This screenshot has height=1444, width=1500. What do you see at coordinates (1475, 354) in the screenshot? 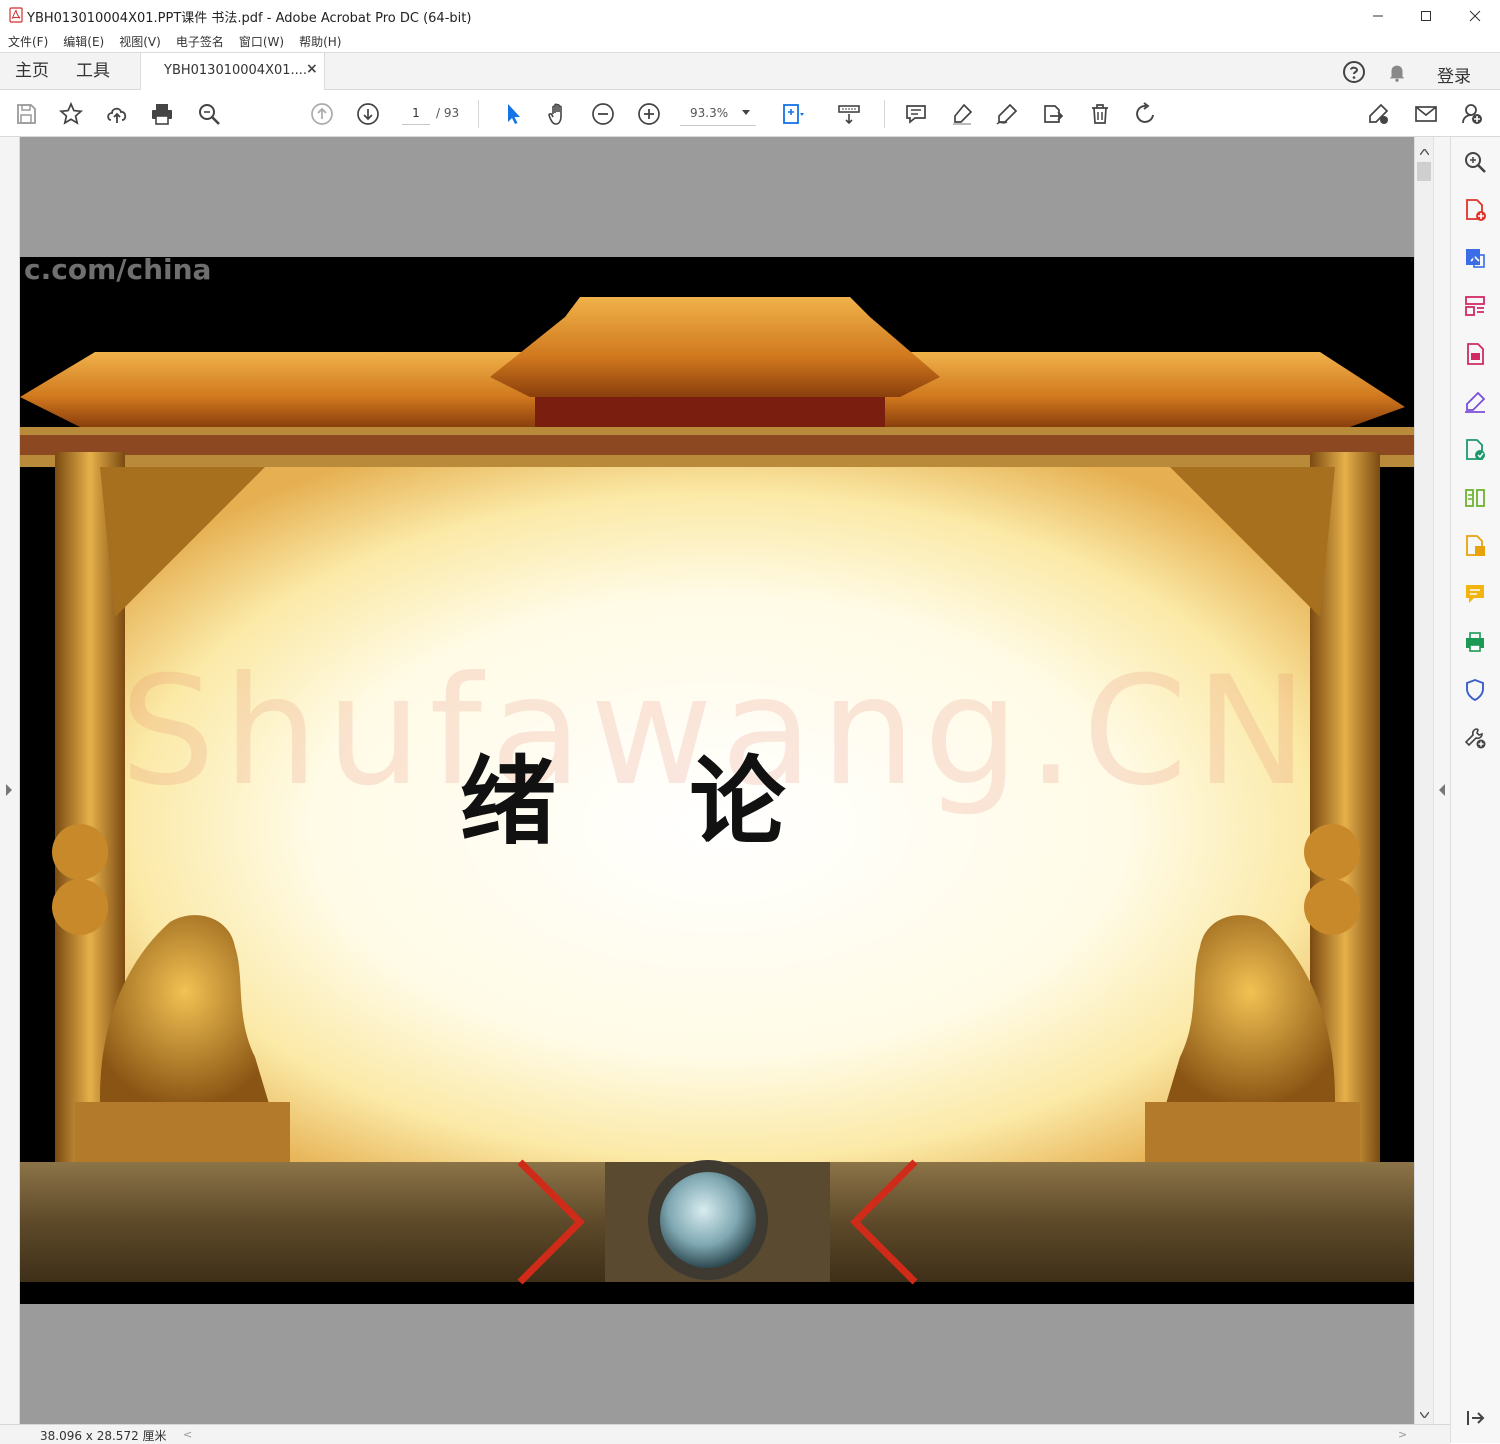
I see `edit-pdf-icon` at bounding box center [1475, 354].